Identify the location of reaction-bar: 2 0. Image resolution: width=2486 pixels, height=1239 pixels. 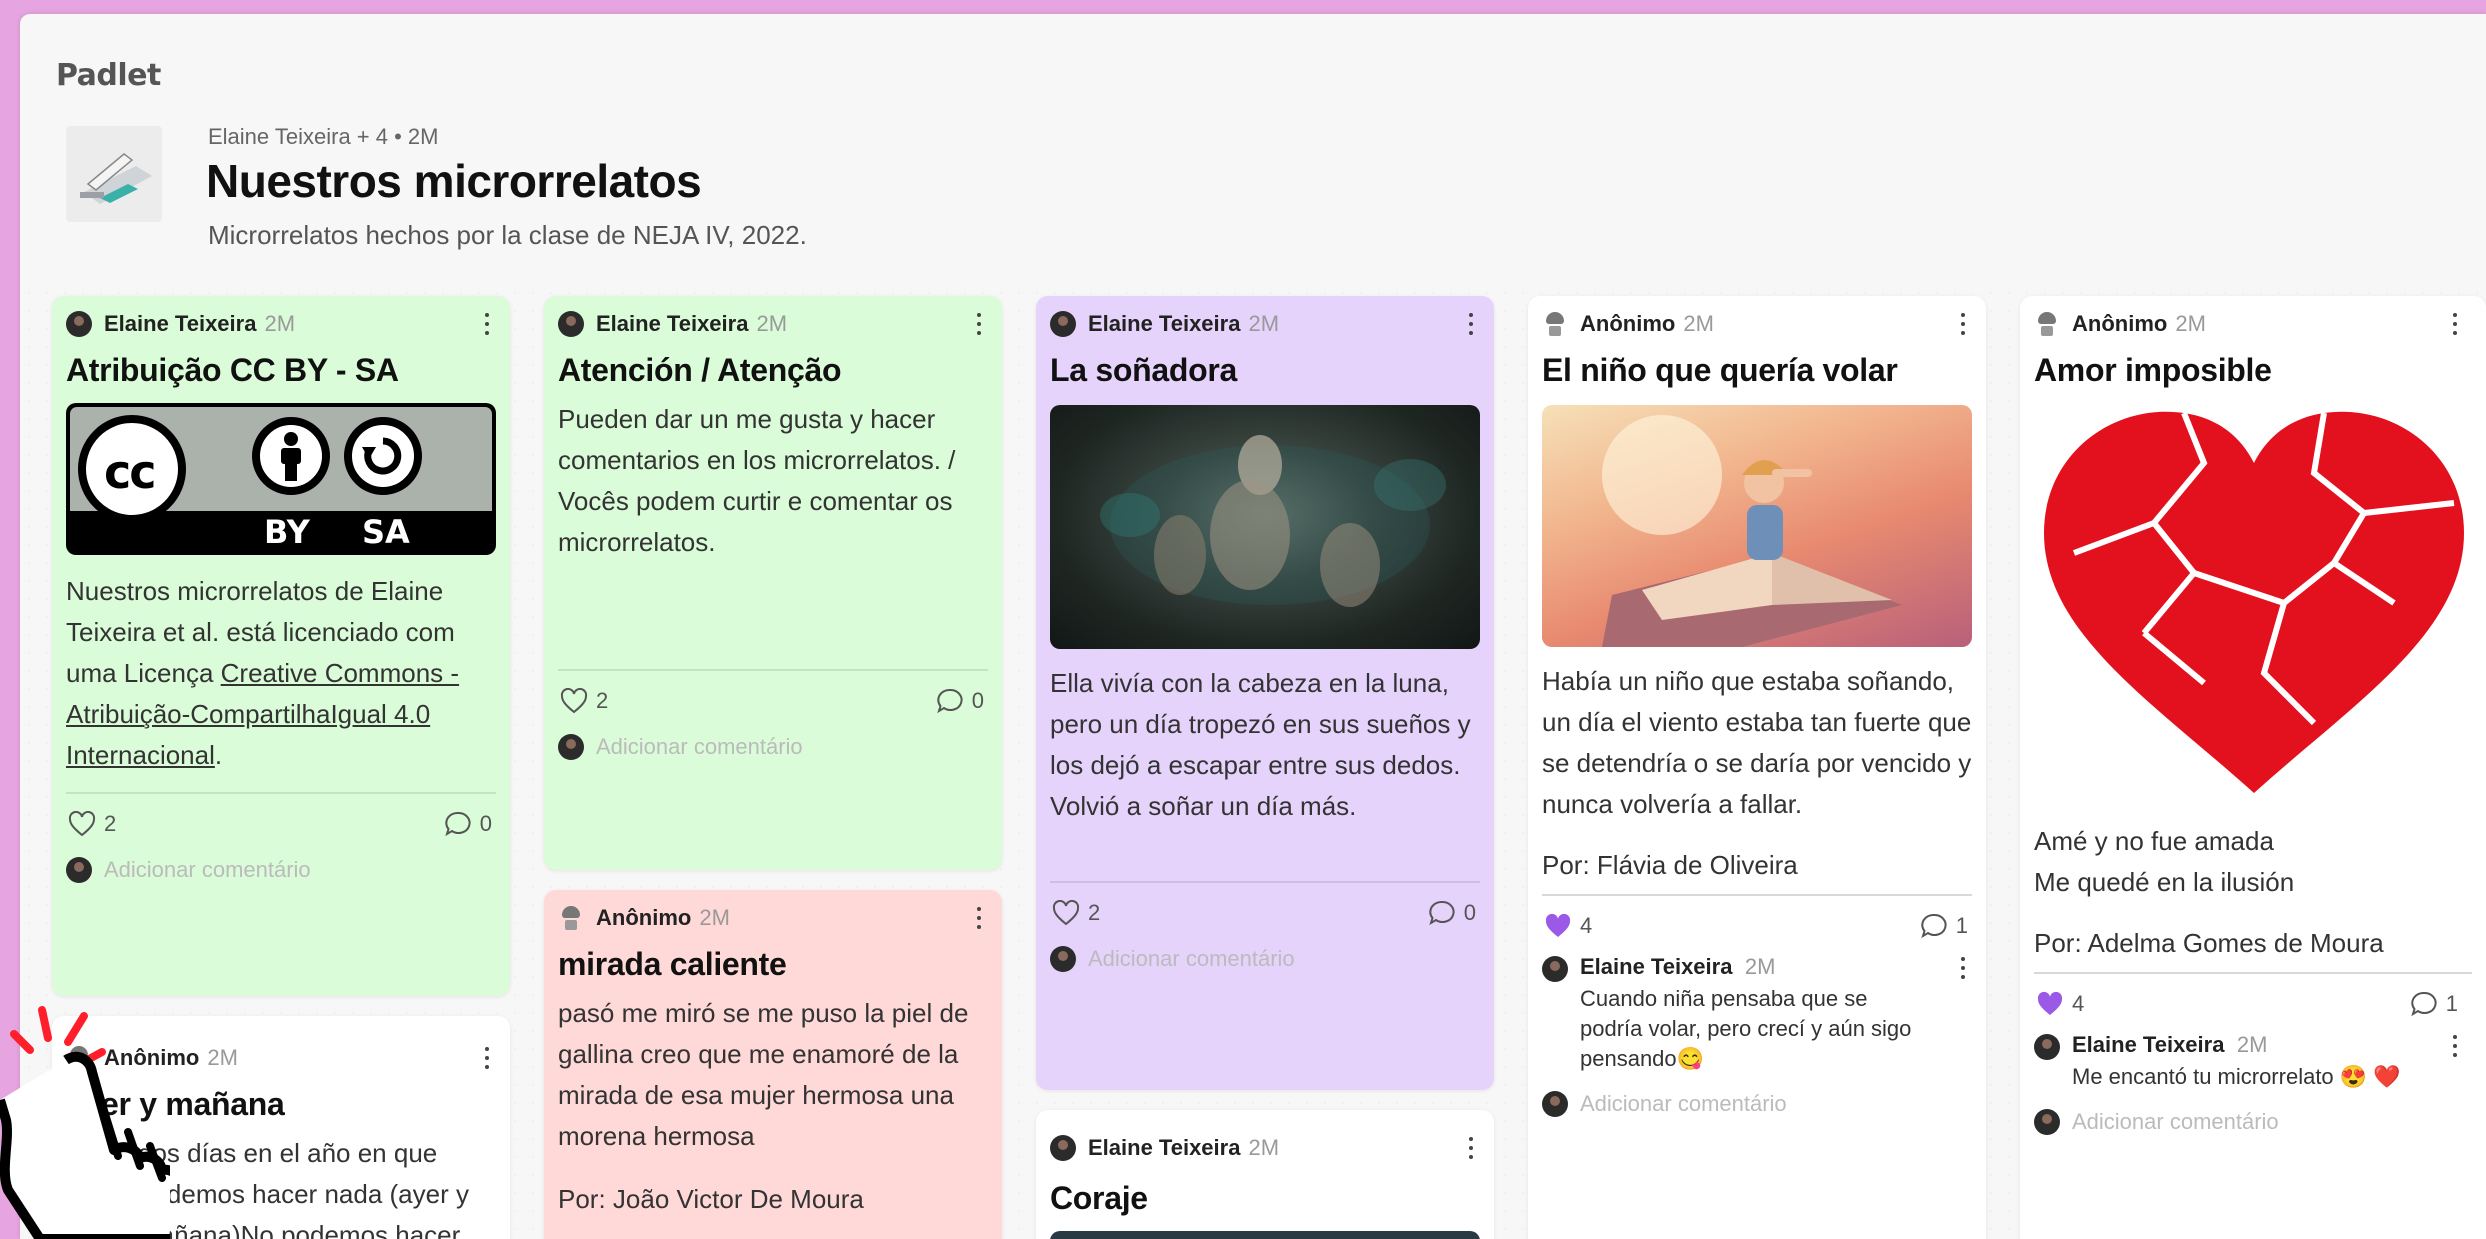
(773, 692).